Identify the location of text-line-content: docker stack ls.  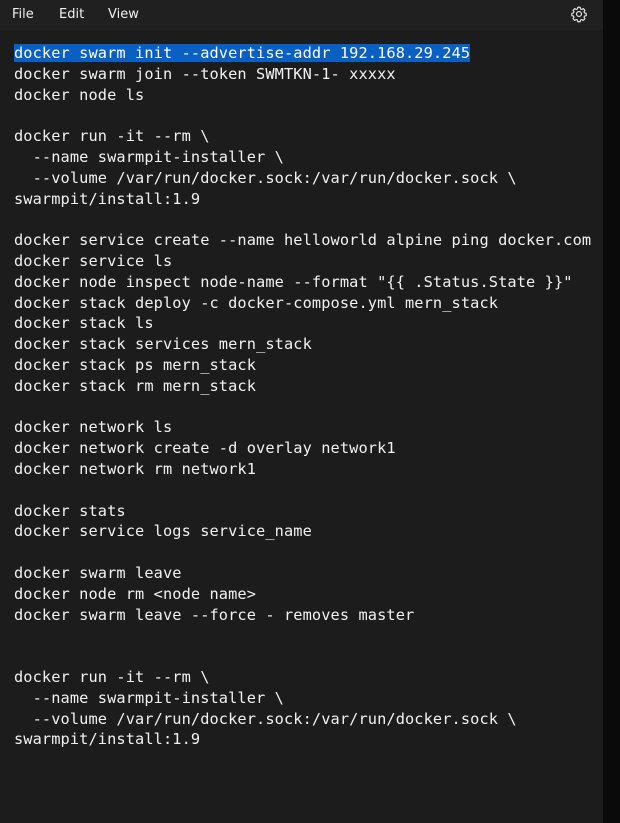
(84, 323).